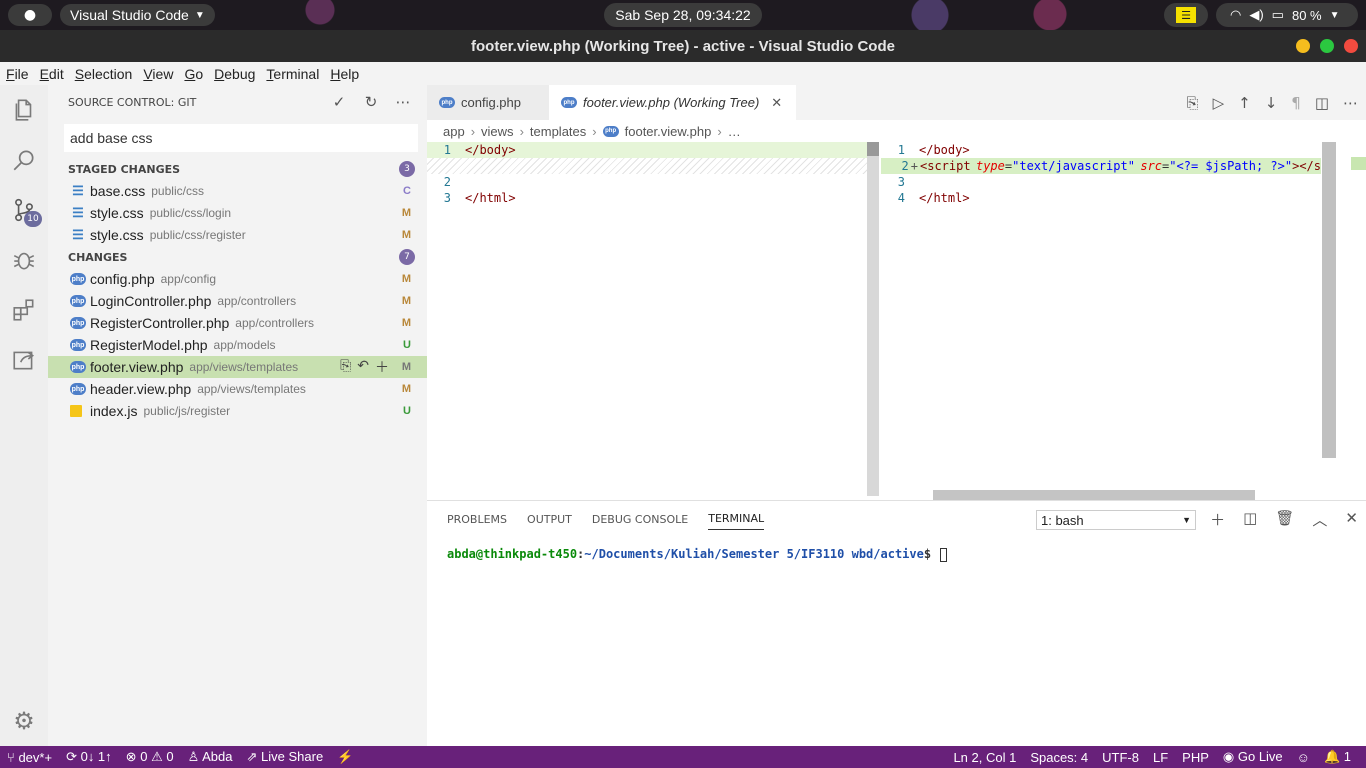 This screenshot has width=1366, height=768. Describe the element at coordinates (640, 519) in the screenshot. I see `tab-debug-console: DEBUG CONSOLE` at that location.